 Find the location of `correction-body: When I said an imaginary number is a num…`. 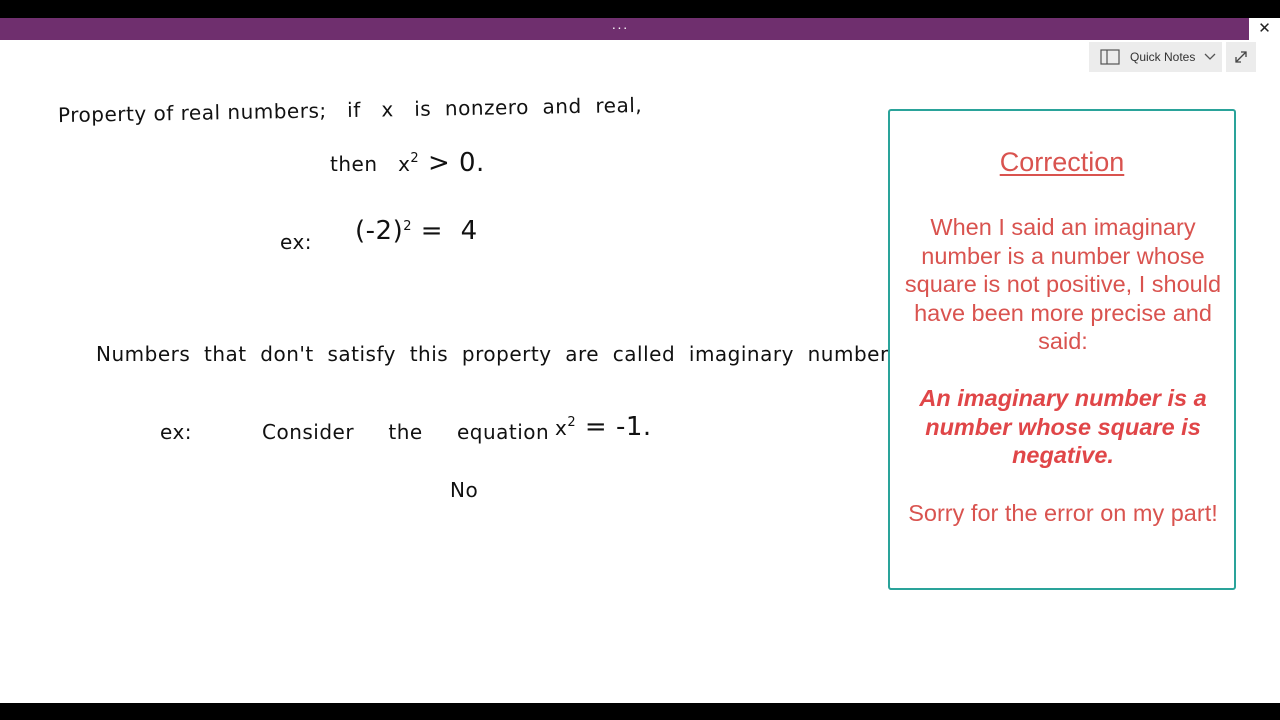

correction-body: When I said an imaginary number is a num… is located at coordinates (1063, 284).